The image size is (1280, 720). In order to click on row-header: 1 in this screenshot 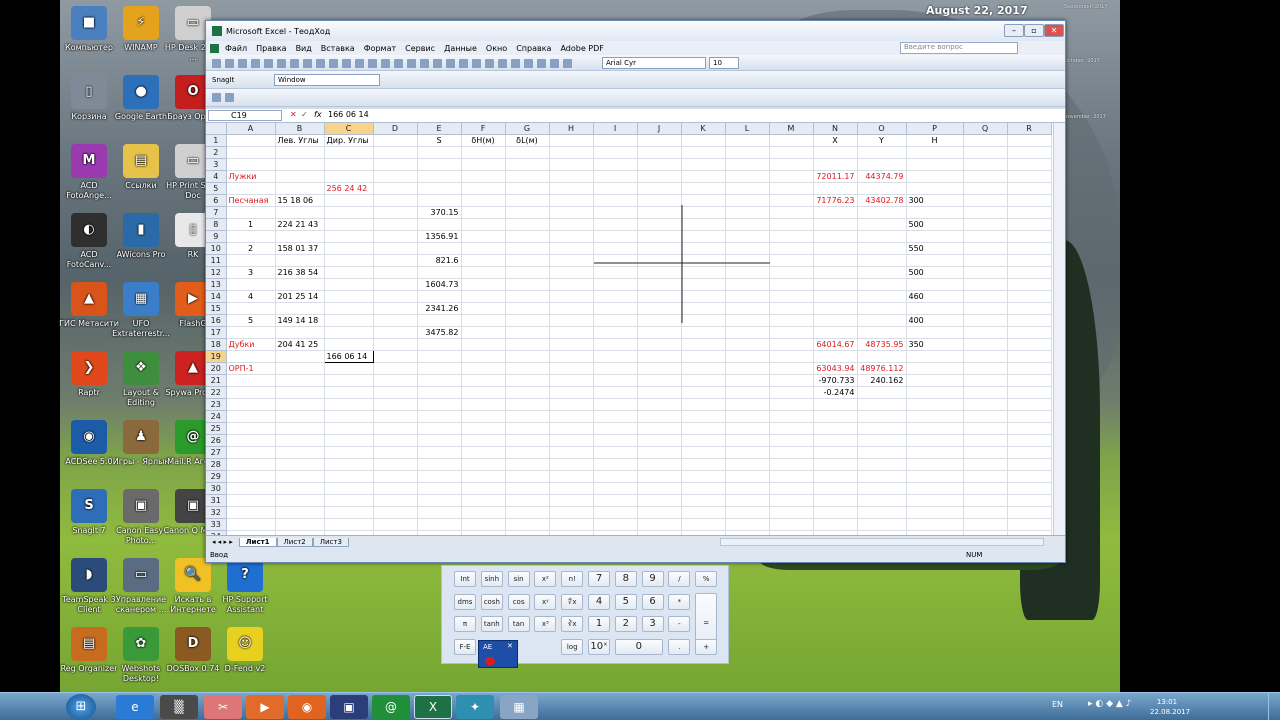, I will do `click(216, 141)`.